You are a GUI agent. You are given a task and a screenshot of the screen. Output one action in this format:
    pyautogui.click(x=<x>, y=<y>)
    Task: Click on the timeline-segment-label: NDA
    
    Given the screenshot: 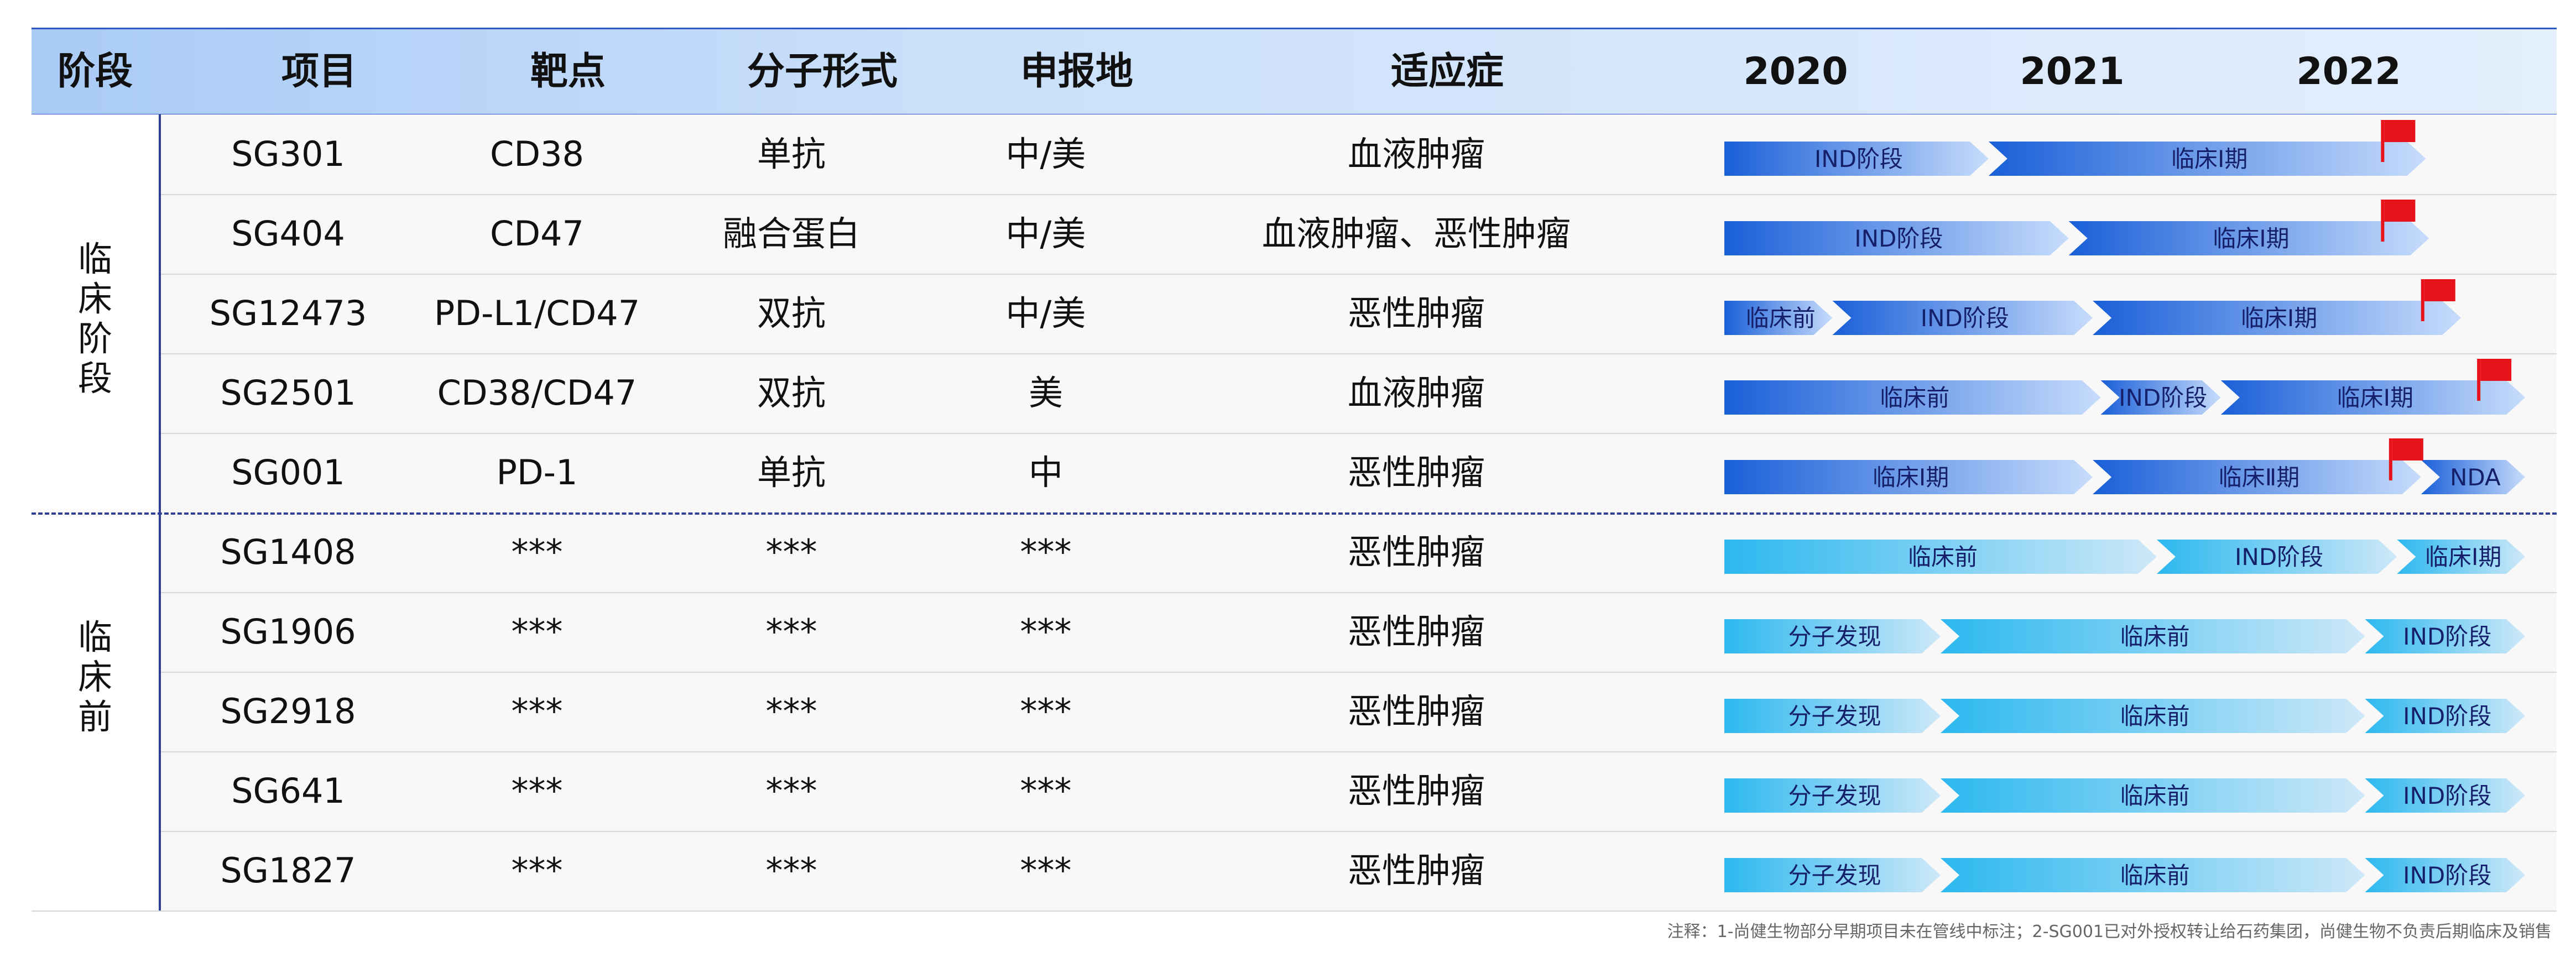 What is the action you would take?
    pyautogui.click(x=2475, y=478)
    